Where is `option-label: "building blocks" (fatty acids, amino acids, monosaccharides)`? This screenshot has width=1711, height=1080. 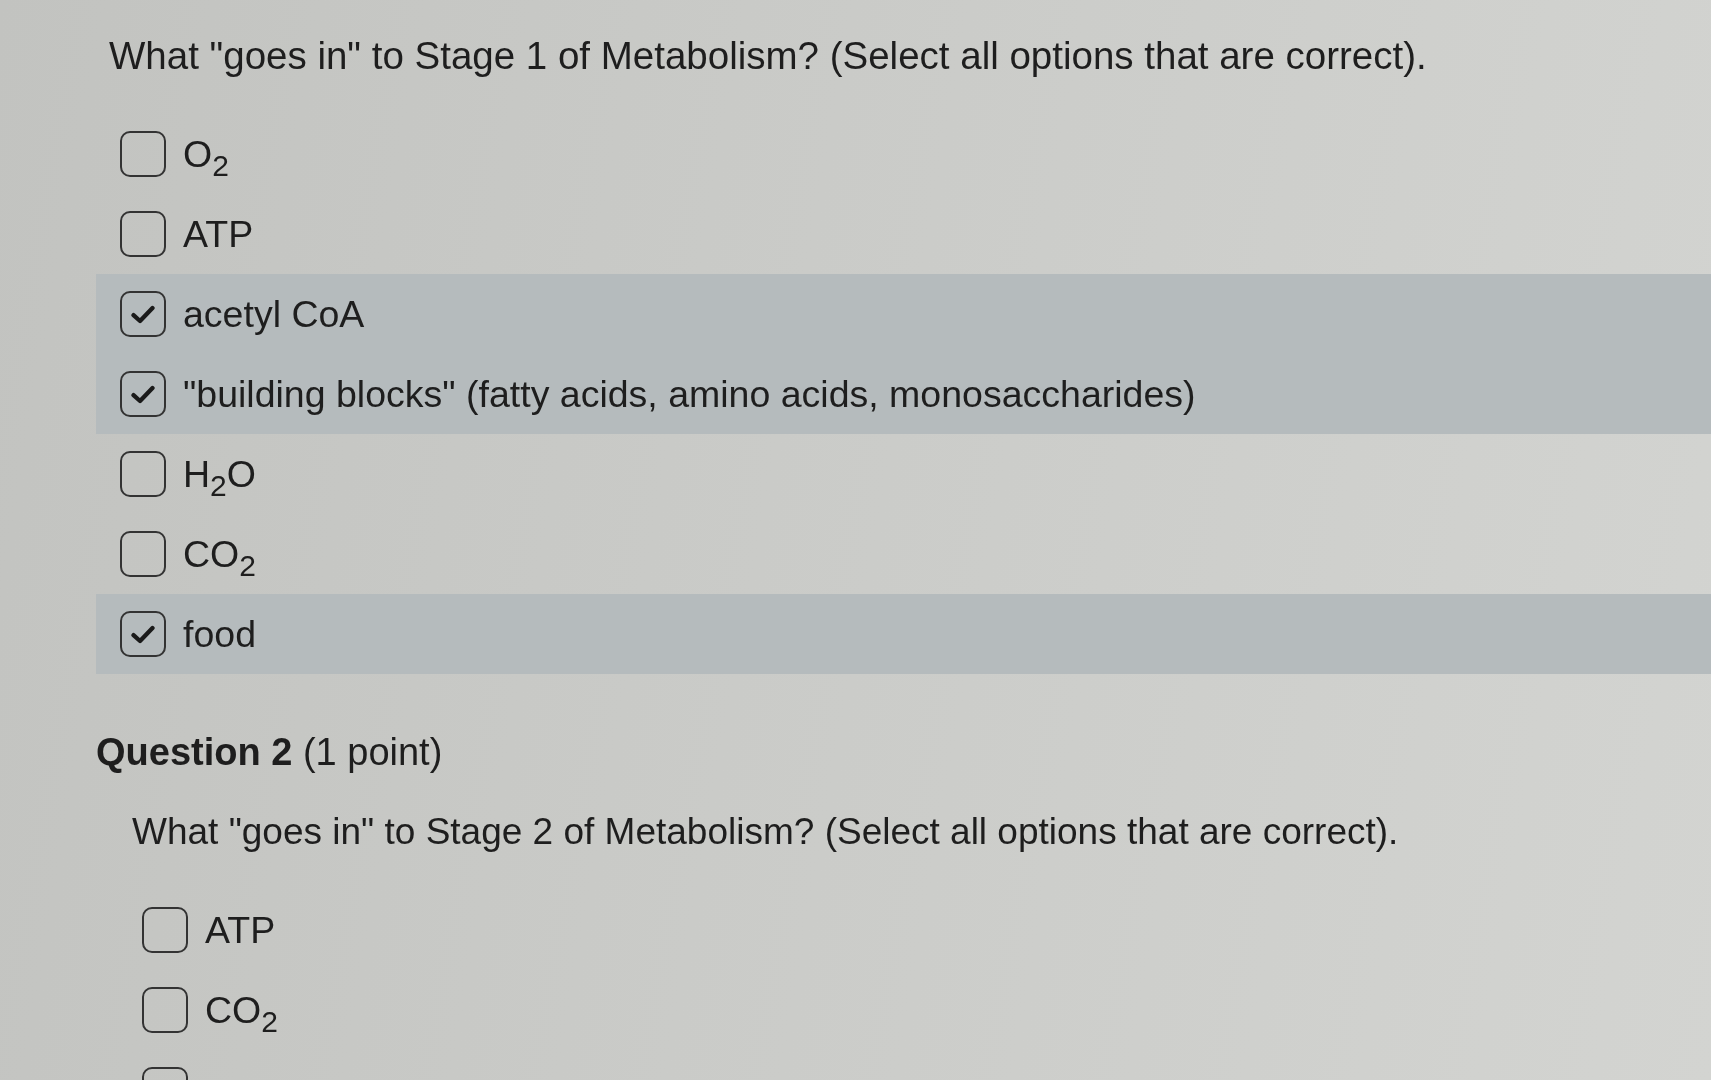 option-label: "building blocks" (fatty acids, amino acids, monosaccharides) is located at coordinates (689, 394).